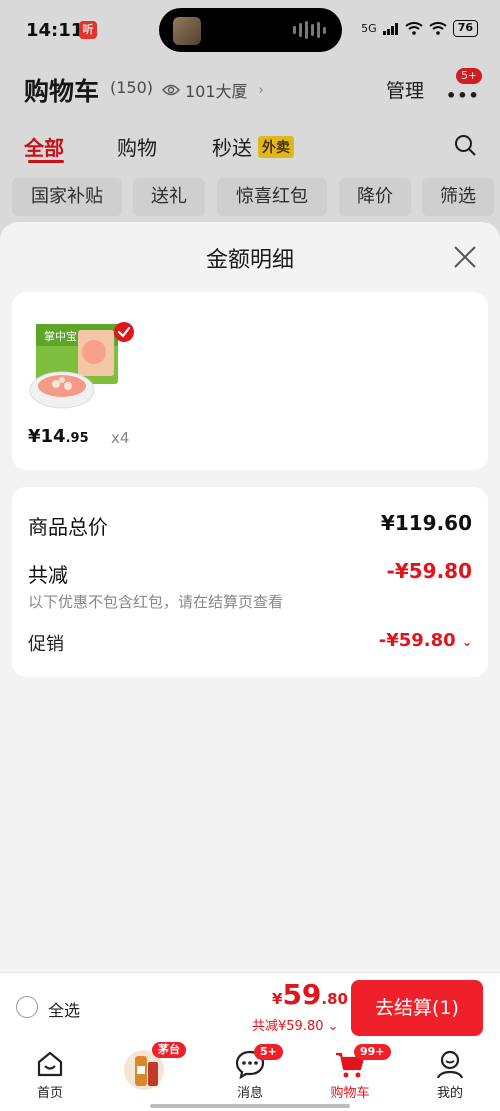 This screenshot has height=1111, width=500. I want to click on select-all-label: 全选, so click(64, 1009).